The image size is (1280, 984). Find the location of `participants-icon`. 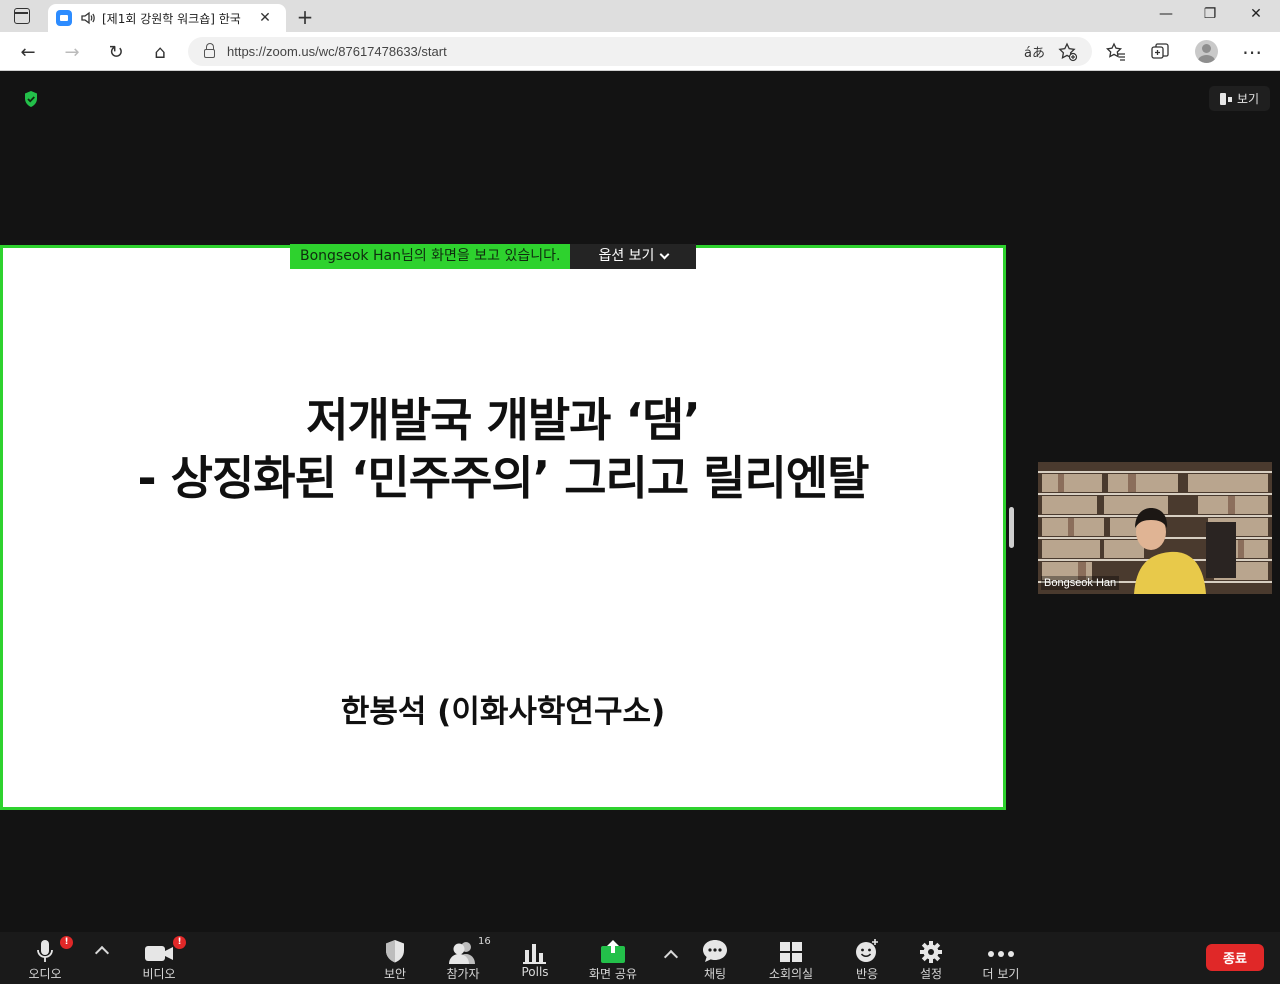

participants-icon is located at coordinates (462, 953).